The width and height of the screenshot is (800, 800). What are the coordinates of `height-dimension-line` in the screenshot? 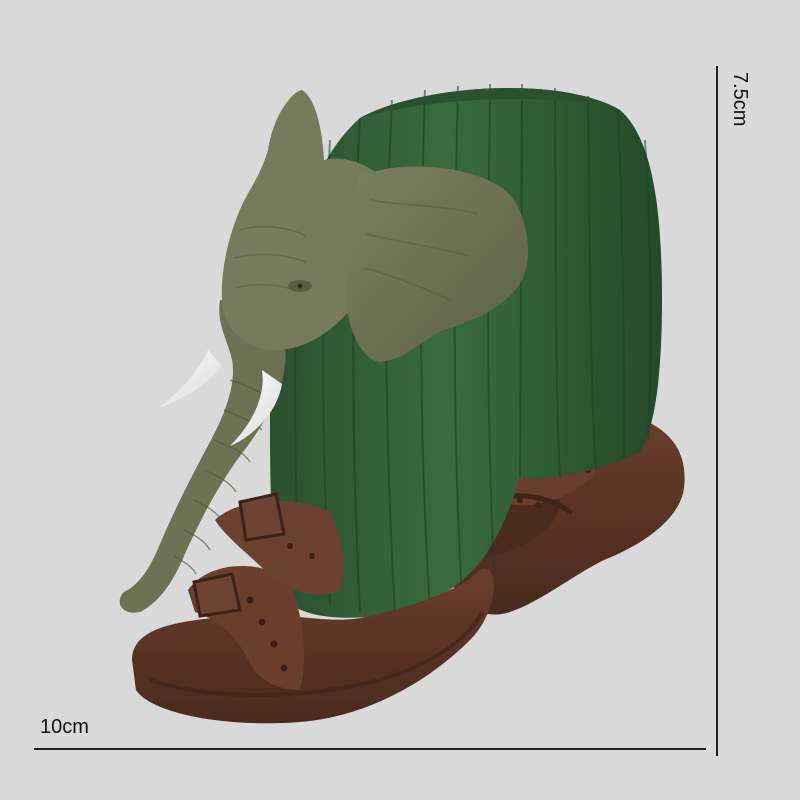 It's located at (717, 411).